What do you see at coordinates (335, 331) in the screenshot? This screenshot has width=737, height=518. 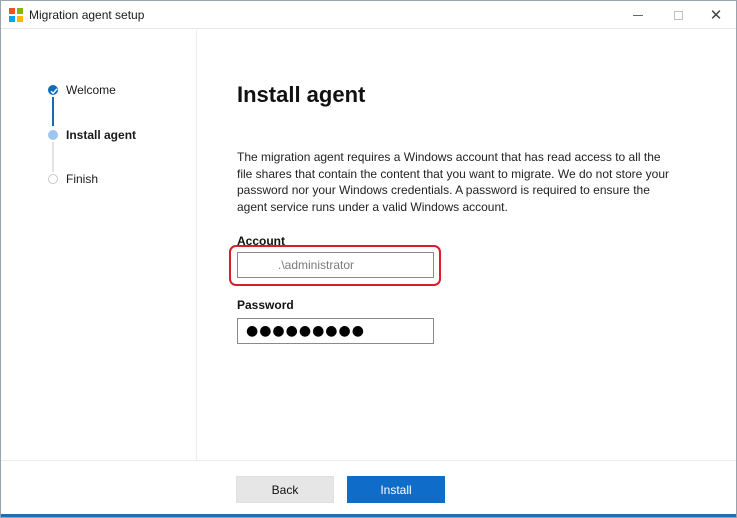 I see `password-field: ●●●●●●●●●` at bounding box center [335, 331].